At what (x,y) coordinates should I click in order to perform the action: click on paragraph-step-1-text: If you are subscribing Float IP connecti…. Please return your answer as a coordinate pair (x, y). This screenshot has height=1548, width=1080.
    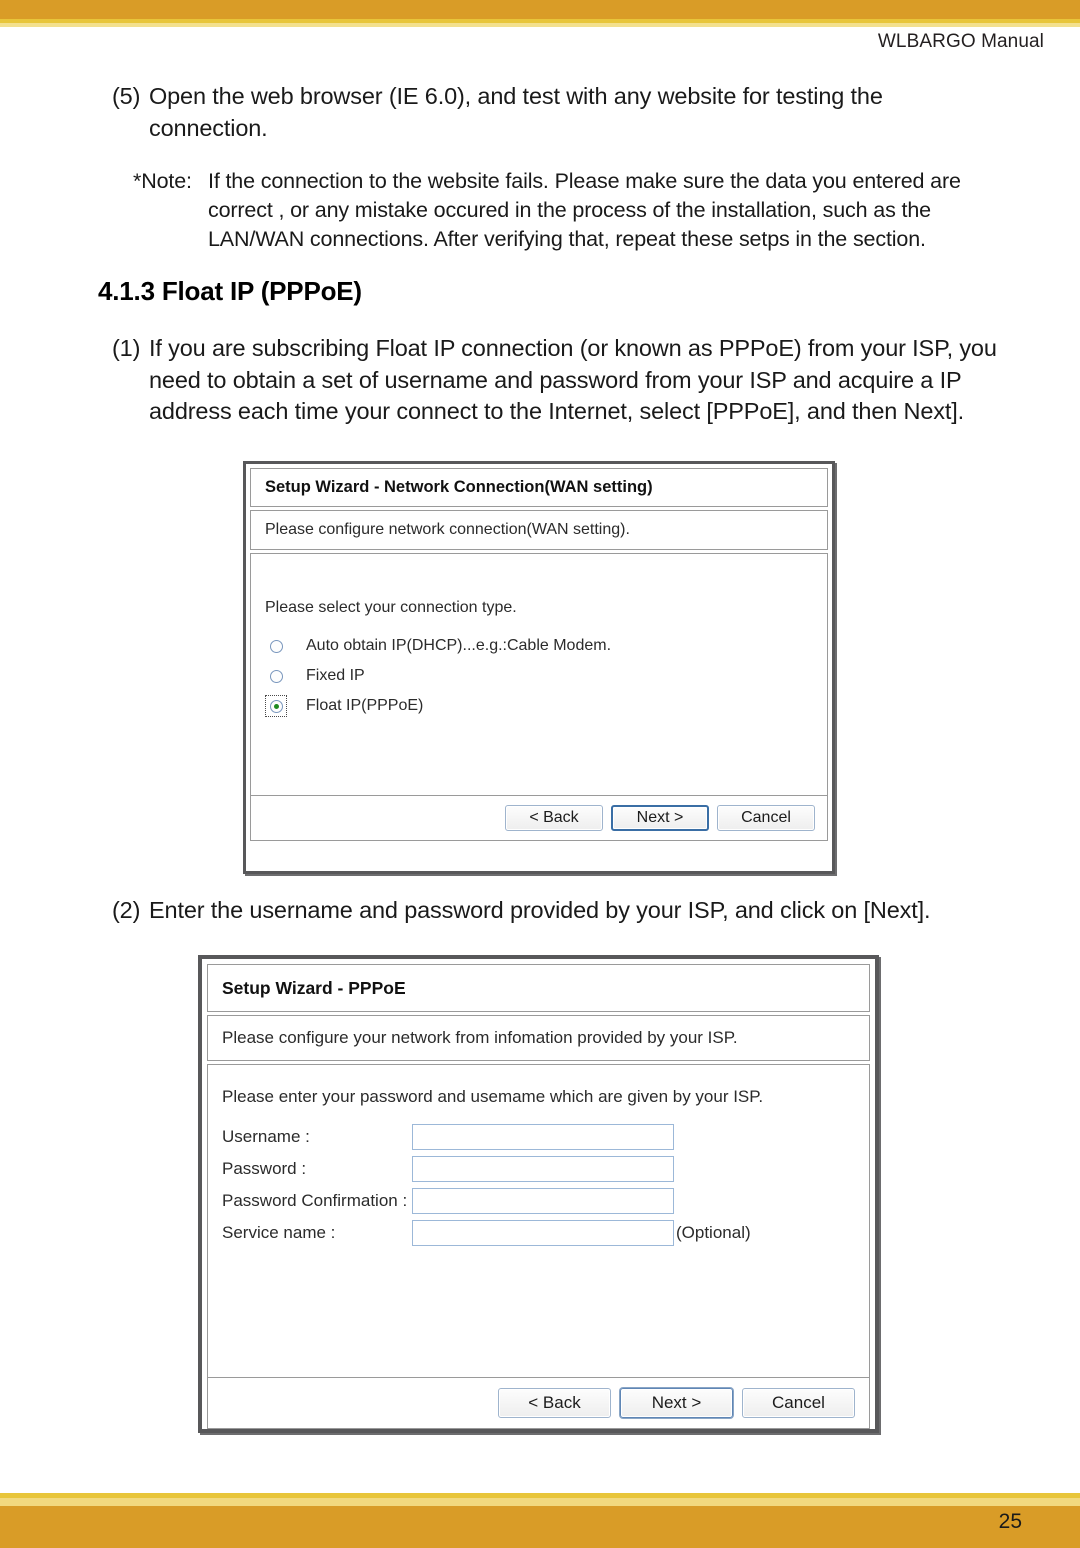
    Looking at the image, I should click on (573, 379).